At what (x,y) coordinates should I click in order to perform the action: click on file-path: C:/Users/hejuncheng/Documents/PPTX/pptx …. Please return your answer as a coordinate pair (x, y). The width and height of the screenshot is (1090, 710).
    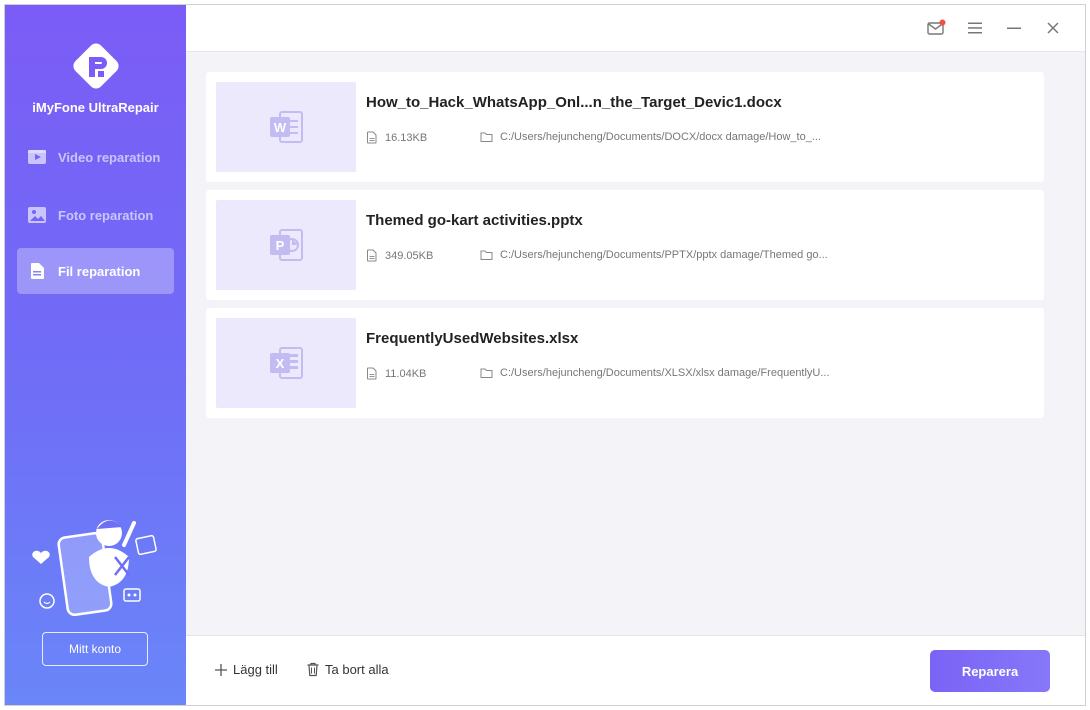
    Looking at the image, I should click on (654, 255).